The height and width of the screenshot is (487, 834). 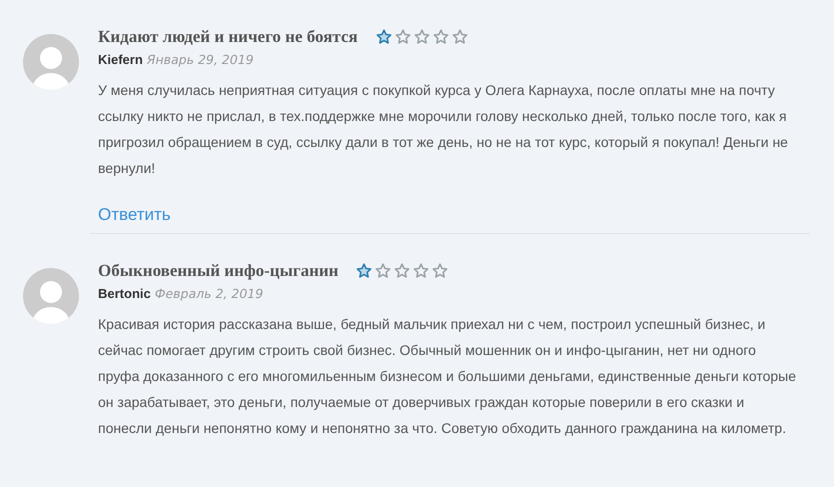 I want to click on review-date: Январь 29, 2019, so click(x=200, y=59).